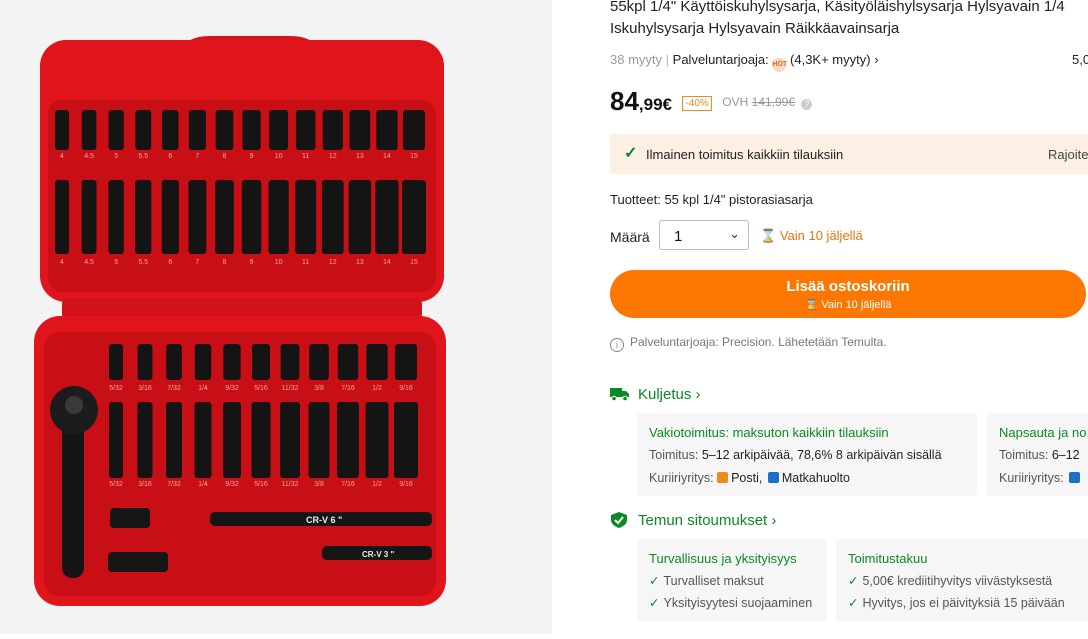 This screenshot has width=1088, height=639. What do you see at coordinates (624, 101) in the screenshot?
I see `price-main: 84` at bounding box center [624, 101].